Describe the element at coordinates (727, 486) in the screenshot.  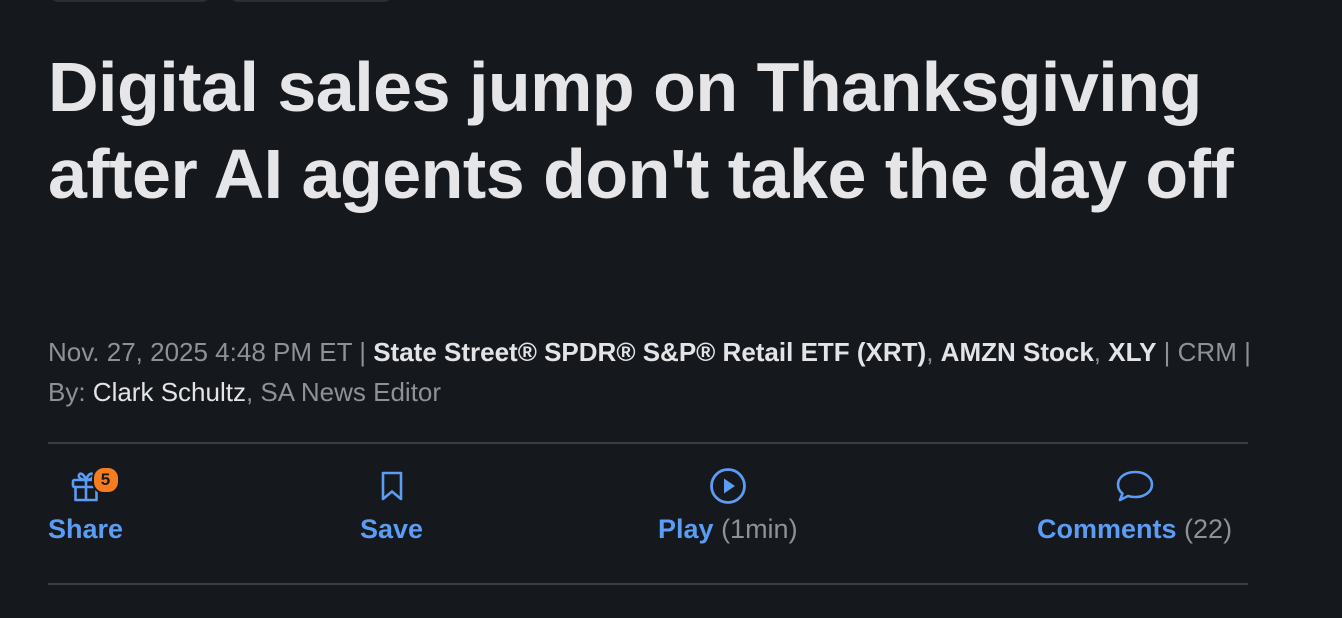
I see `play-circle-icon` at that location.